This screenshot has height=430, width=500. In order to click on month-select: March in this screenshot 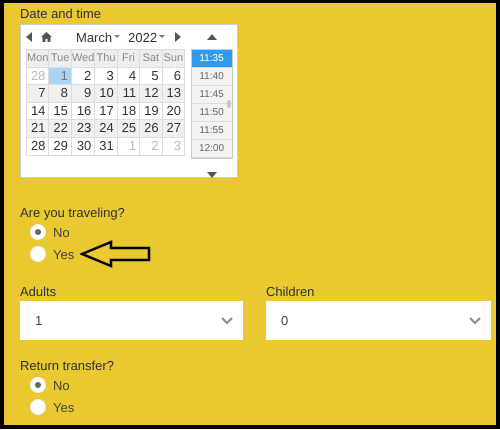, I will do `click(98, 37)`.